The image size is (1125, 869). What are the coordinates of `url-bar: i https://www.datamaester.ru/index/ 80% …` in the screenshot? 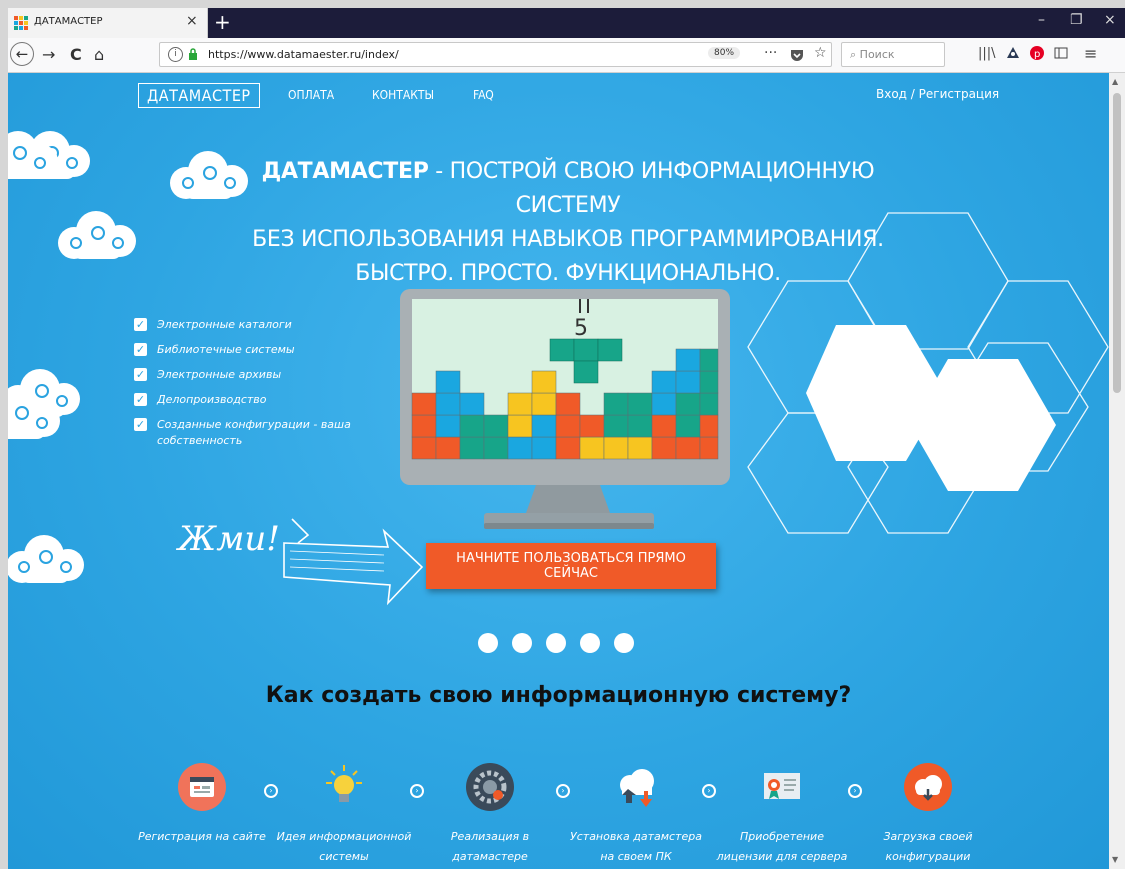 It's located at (495, 54).